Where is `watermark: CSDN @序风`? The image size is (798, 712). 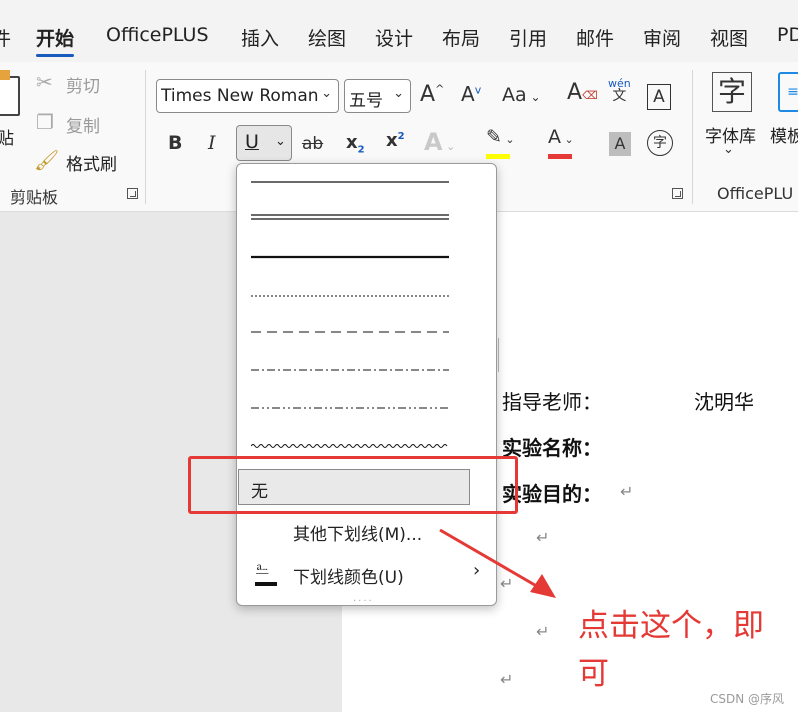
watermark: CSDN @序风 is located at coordinates (747, 699).